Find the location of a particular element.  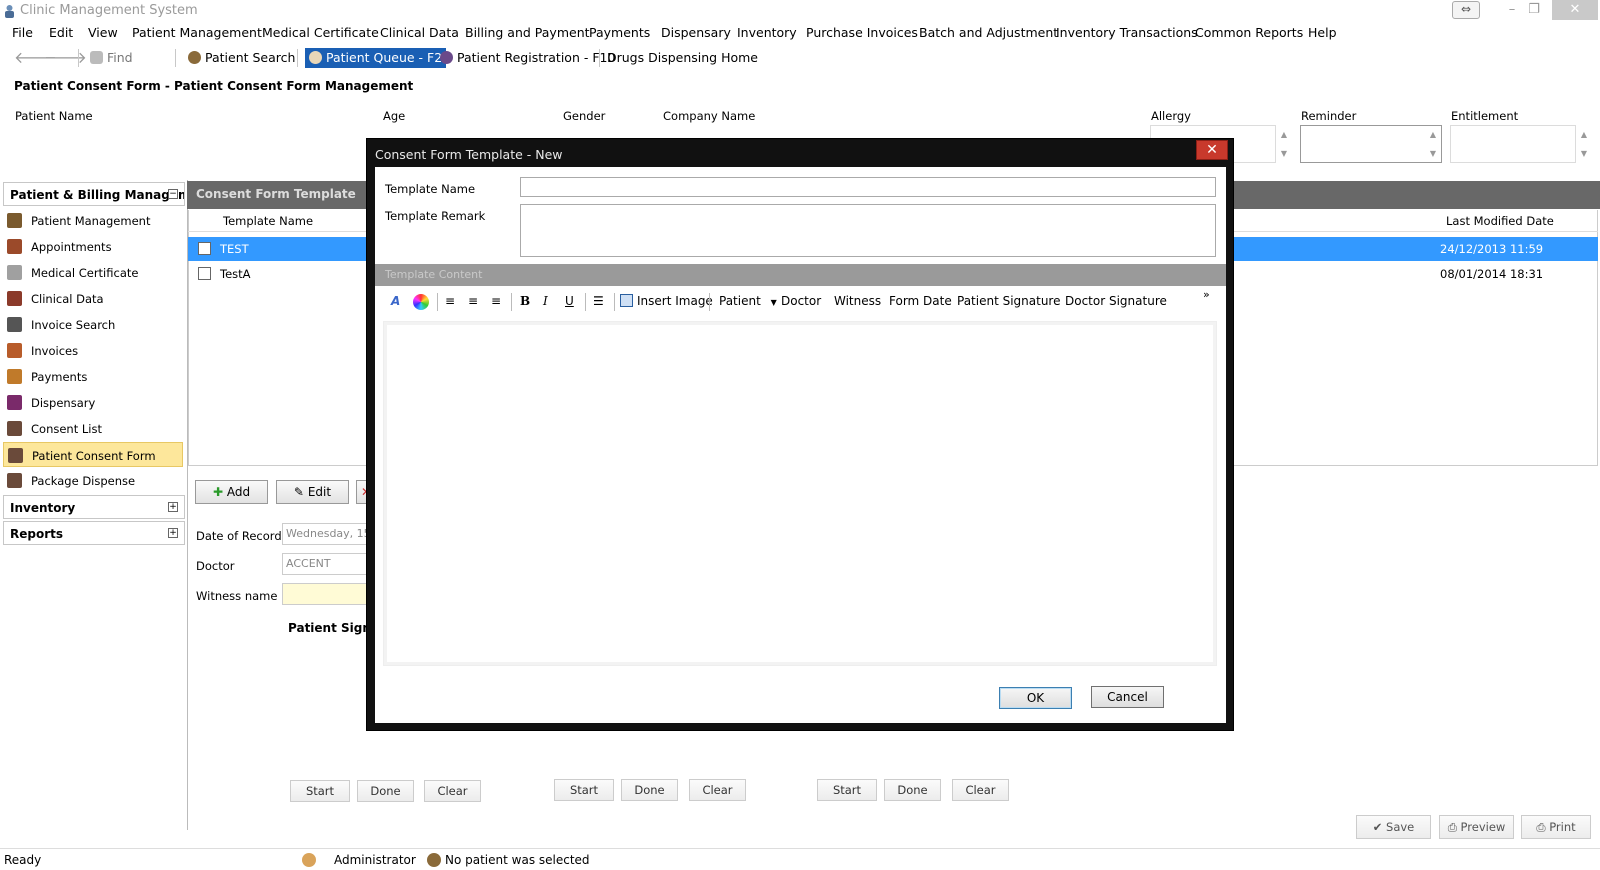

menu-purchase-invoices: Purchase Invoices is located at coordinates (862, 32).